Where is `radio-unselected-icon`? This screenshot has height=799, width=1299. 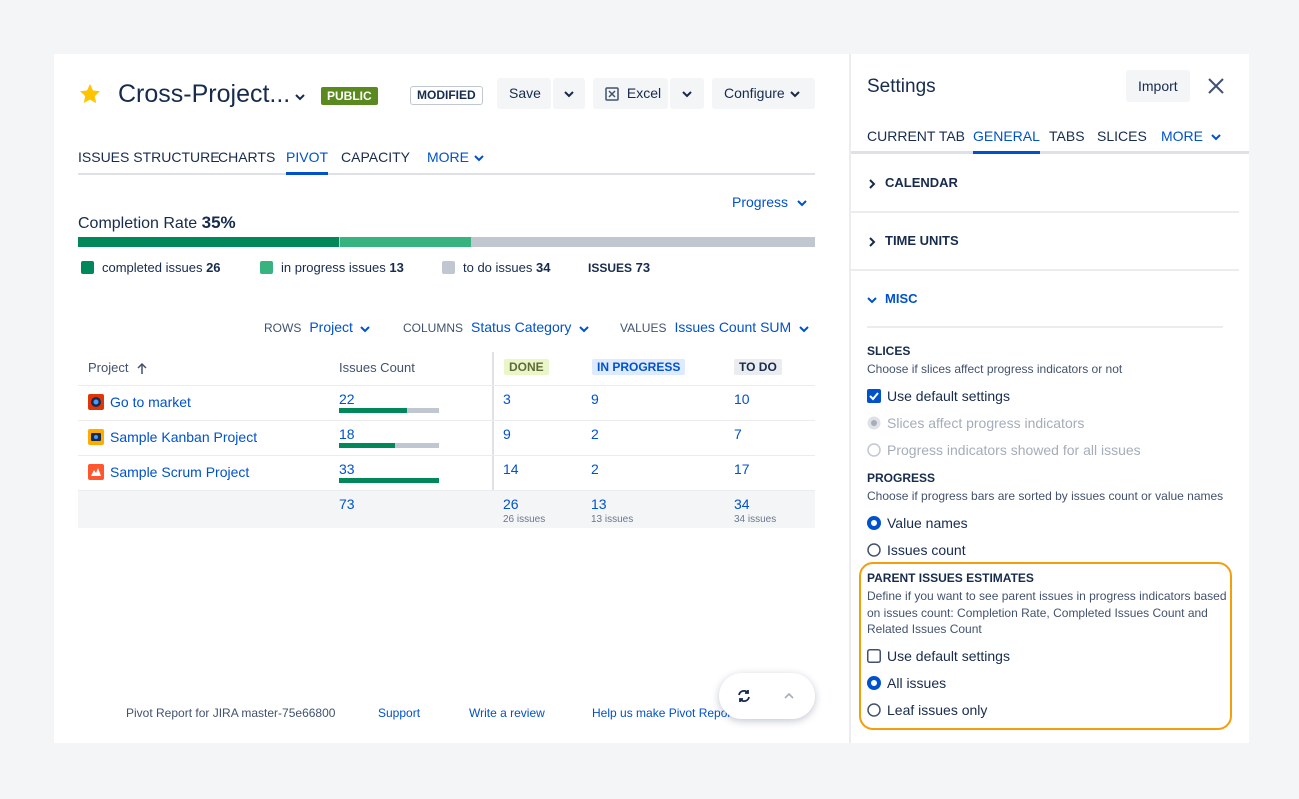 radio-unselected-icon is located at coordinates (874, 550).